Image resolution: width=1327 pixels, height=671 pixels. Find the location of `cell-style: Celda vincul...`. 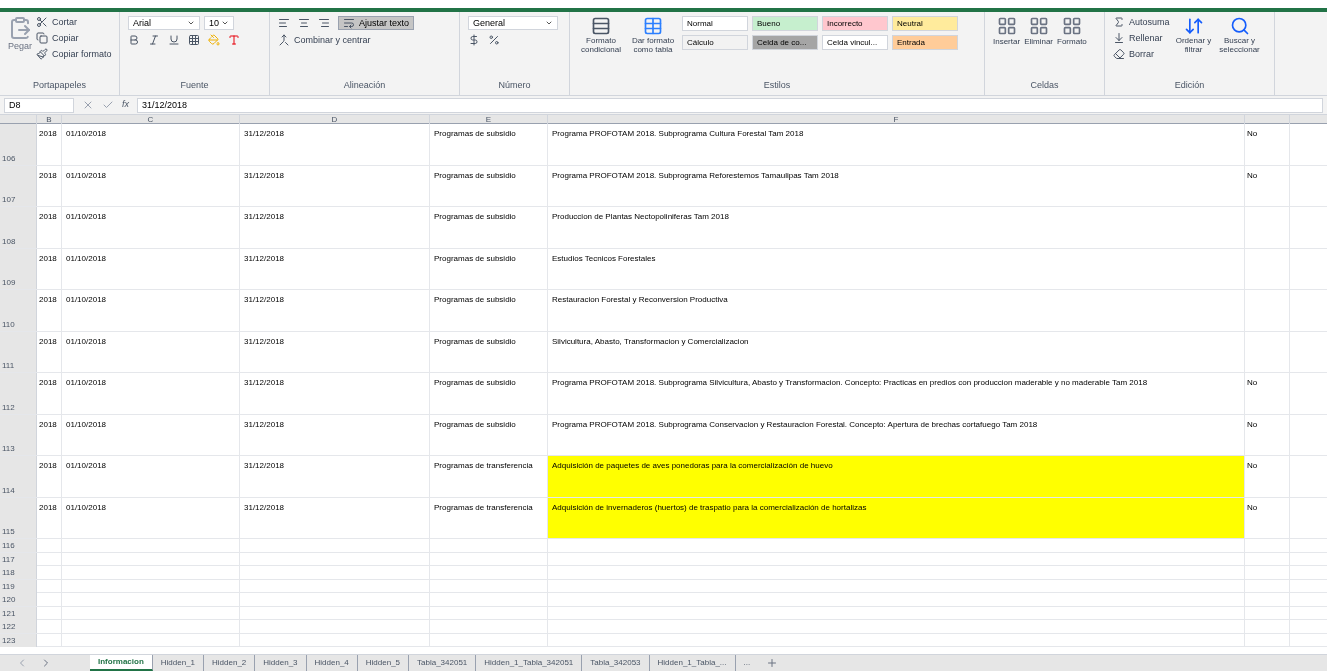

cell-style: Celda vincul... is located at coordinates (855, 42).